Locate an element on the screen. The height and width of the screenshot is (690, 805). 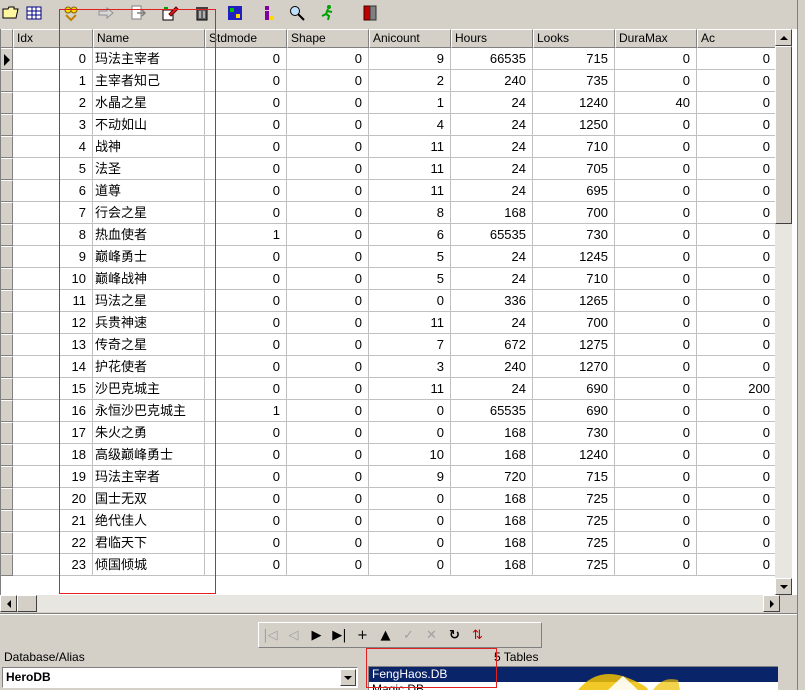
table-row: 13 传奇之星 0 0 7 672 1275 0 0 is located at coordinates (399, 345).